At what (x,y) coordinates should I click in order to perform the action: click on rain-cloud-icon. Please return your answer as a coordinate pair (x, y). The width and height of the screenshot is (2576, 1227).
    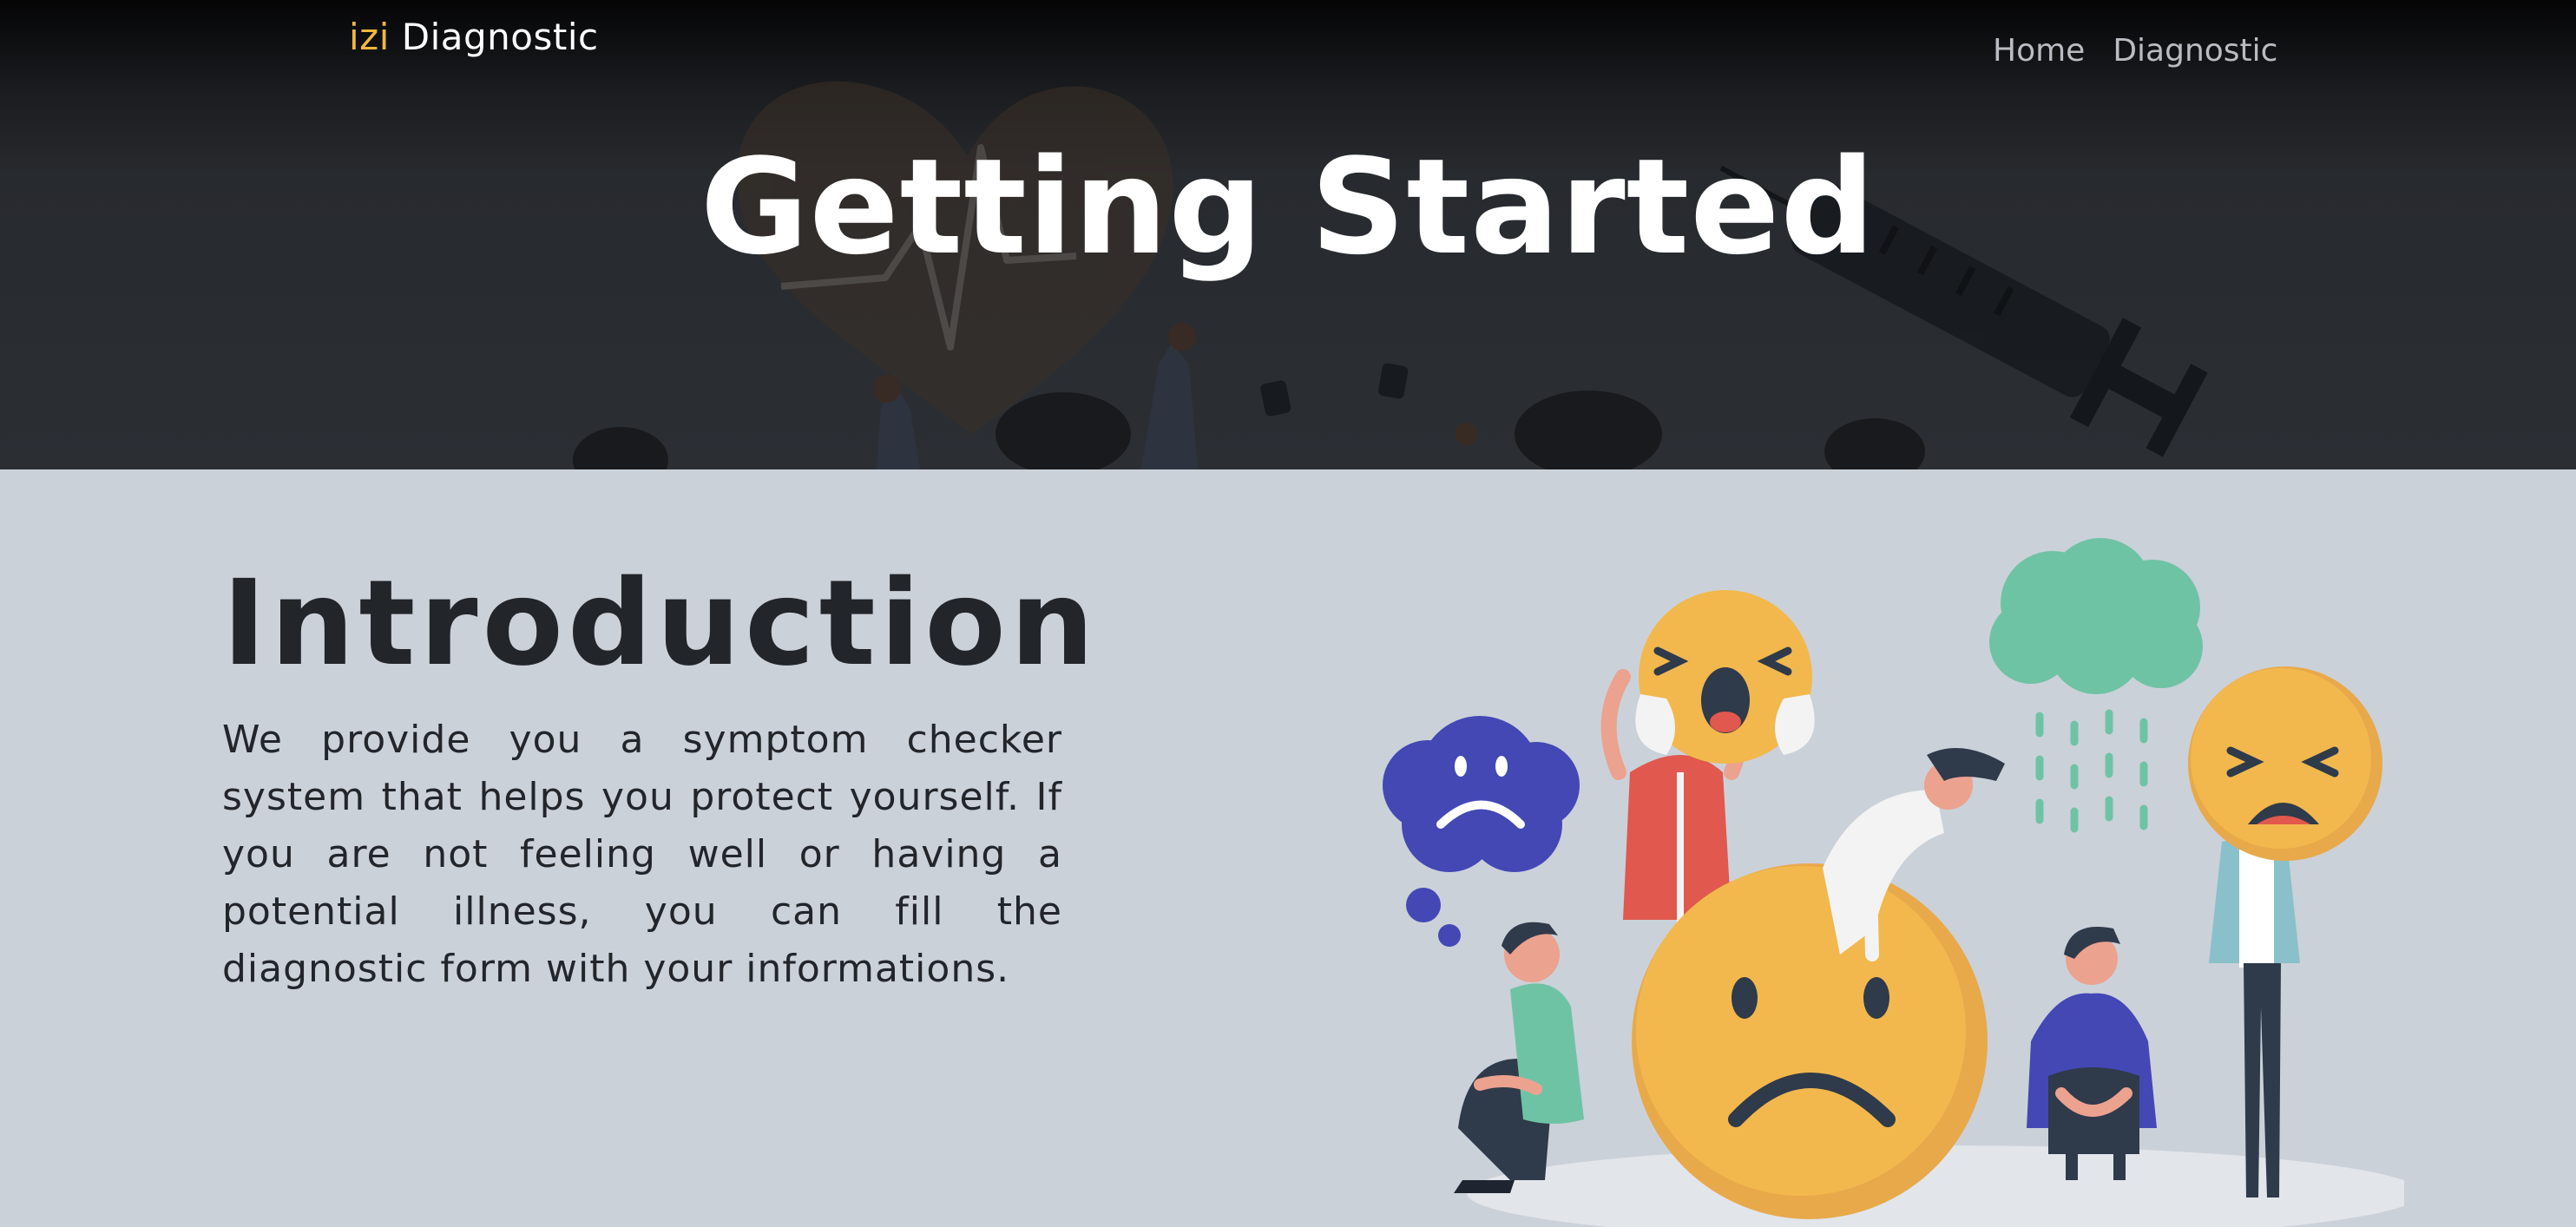
    Looking at the image, I should click on (2096, 686).